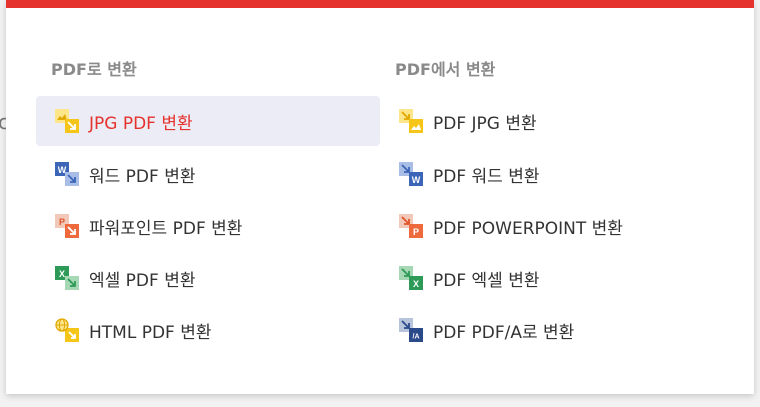  What do you see at coordinates (445, 69) in the screenshot?
I see `from-pdf-heading: PDF에서 변환` at bounding box center [445, 69].